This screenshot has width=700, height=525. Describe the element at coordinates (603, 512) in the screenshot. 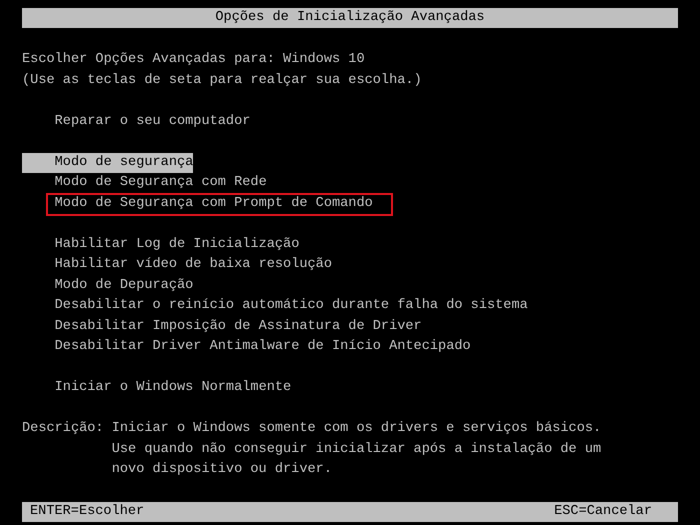

I see `key-hint: ESC=Cancelar` at that location.